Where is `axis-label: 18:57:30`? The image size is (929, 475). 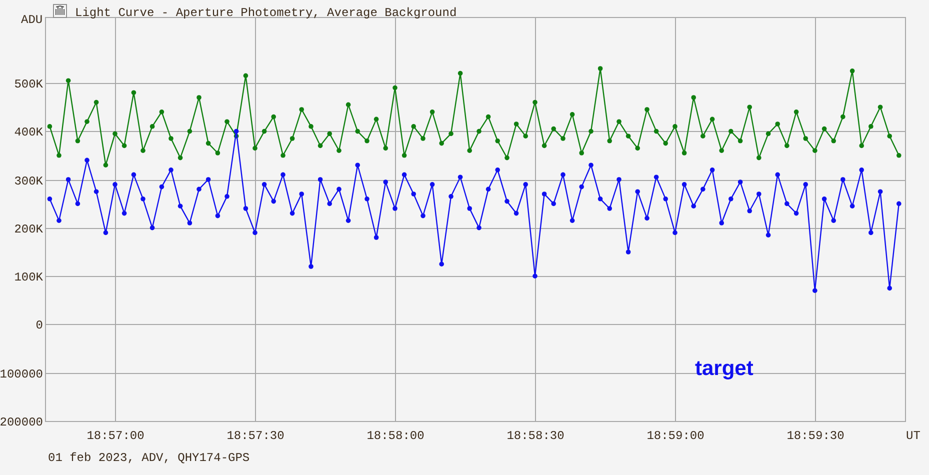
axis-label: 18:57:30 is located at coordinates (255, 436).